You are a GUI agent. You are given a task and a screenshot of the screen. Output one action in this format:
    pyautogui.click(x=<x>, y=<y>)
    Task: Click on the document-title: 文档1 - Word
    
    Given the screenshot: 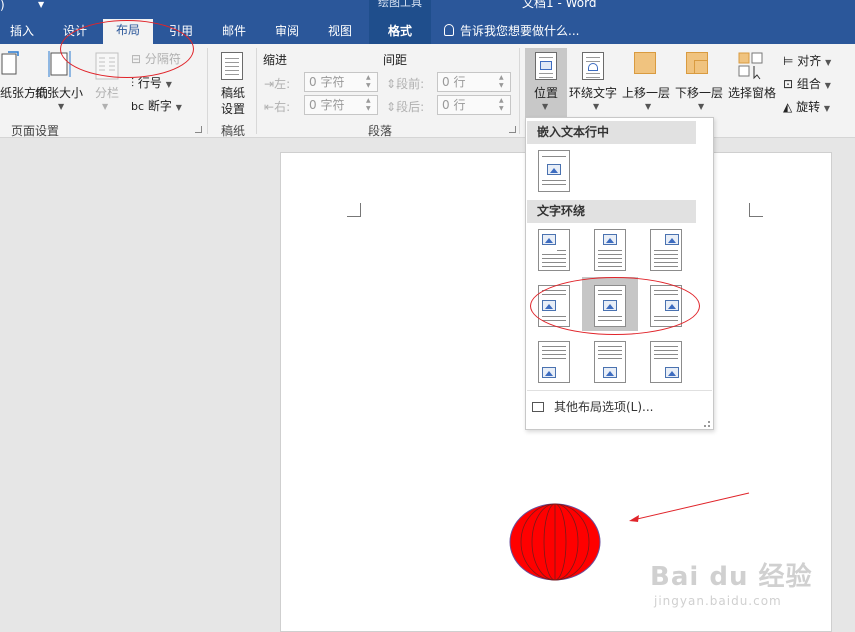 What is the action you would take?
    pyautogui.click(x=559, y=5)
    